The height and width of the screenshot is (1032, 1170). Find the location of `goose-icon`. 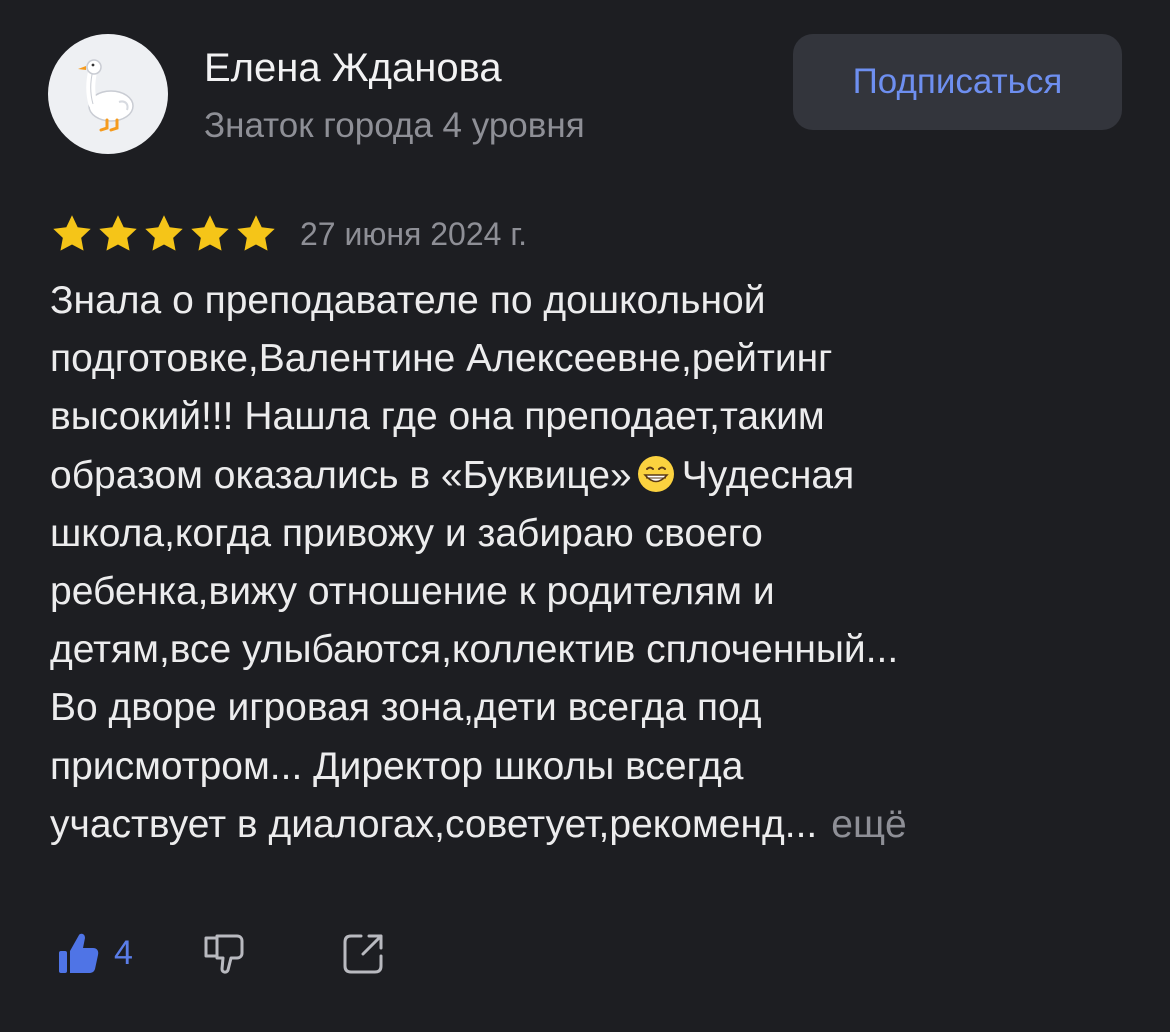

goose-icon is located at coordinates (106, 95).